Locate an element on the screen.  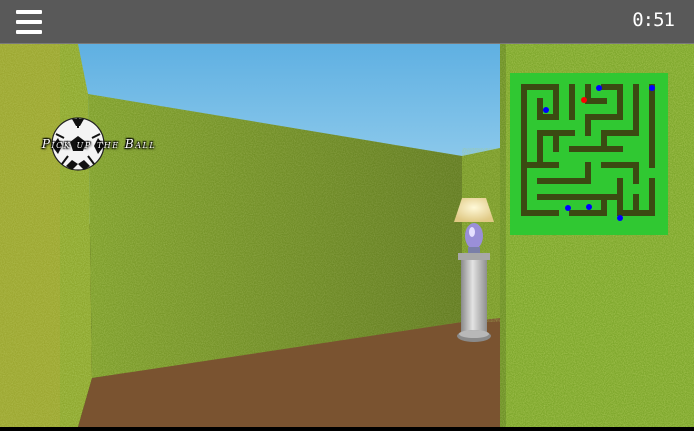
lamp-pedestal is located at coordinates (474, 270).